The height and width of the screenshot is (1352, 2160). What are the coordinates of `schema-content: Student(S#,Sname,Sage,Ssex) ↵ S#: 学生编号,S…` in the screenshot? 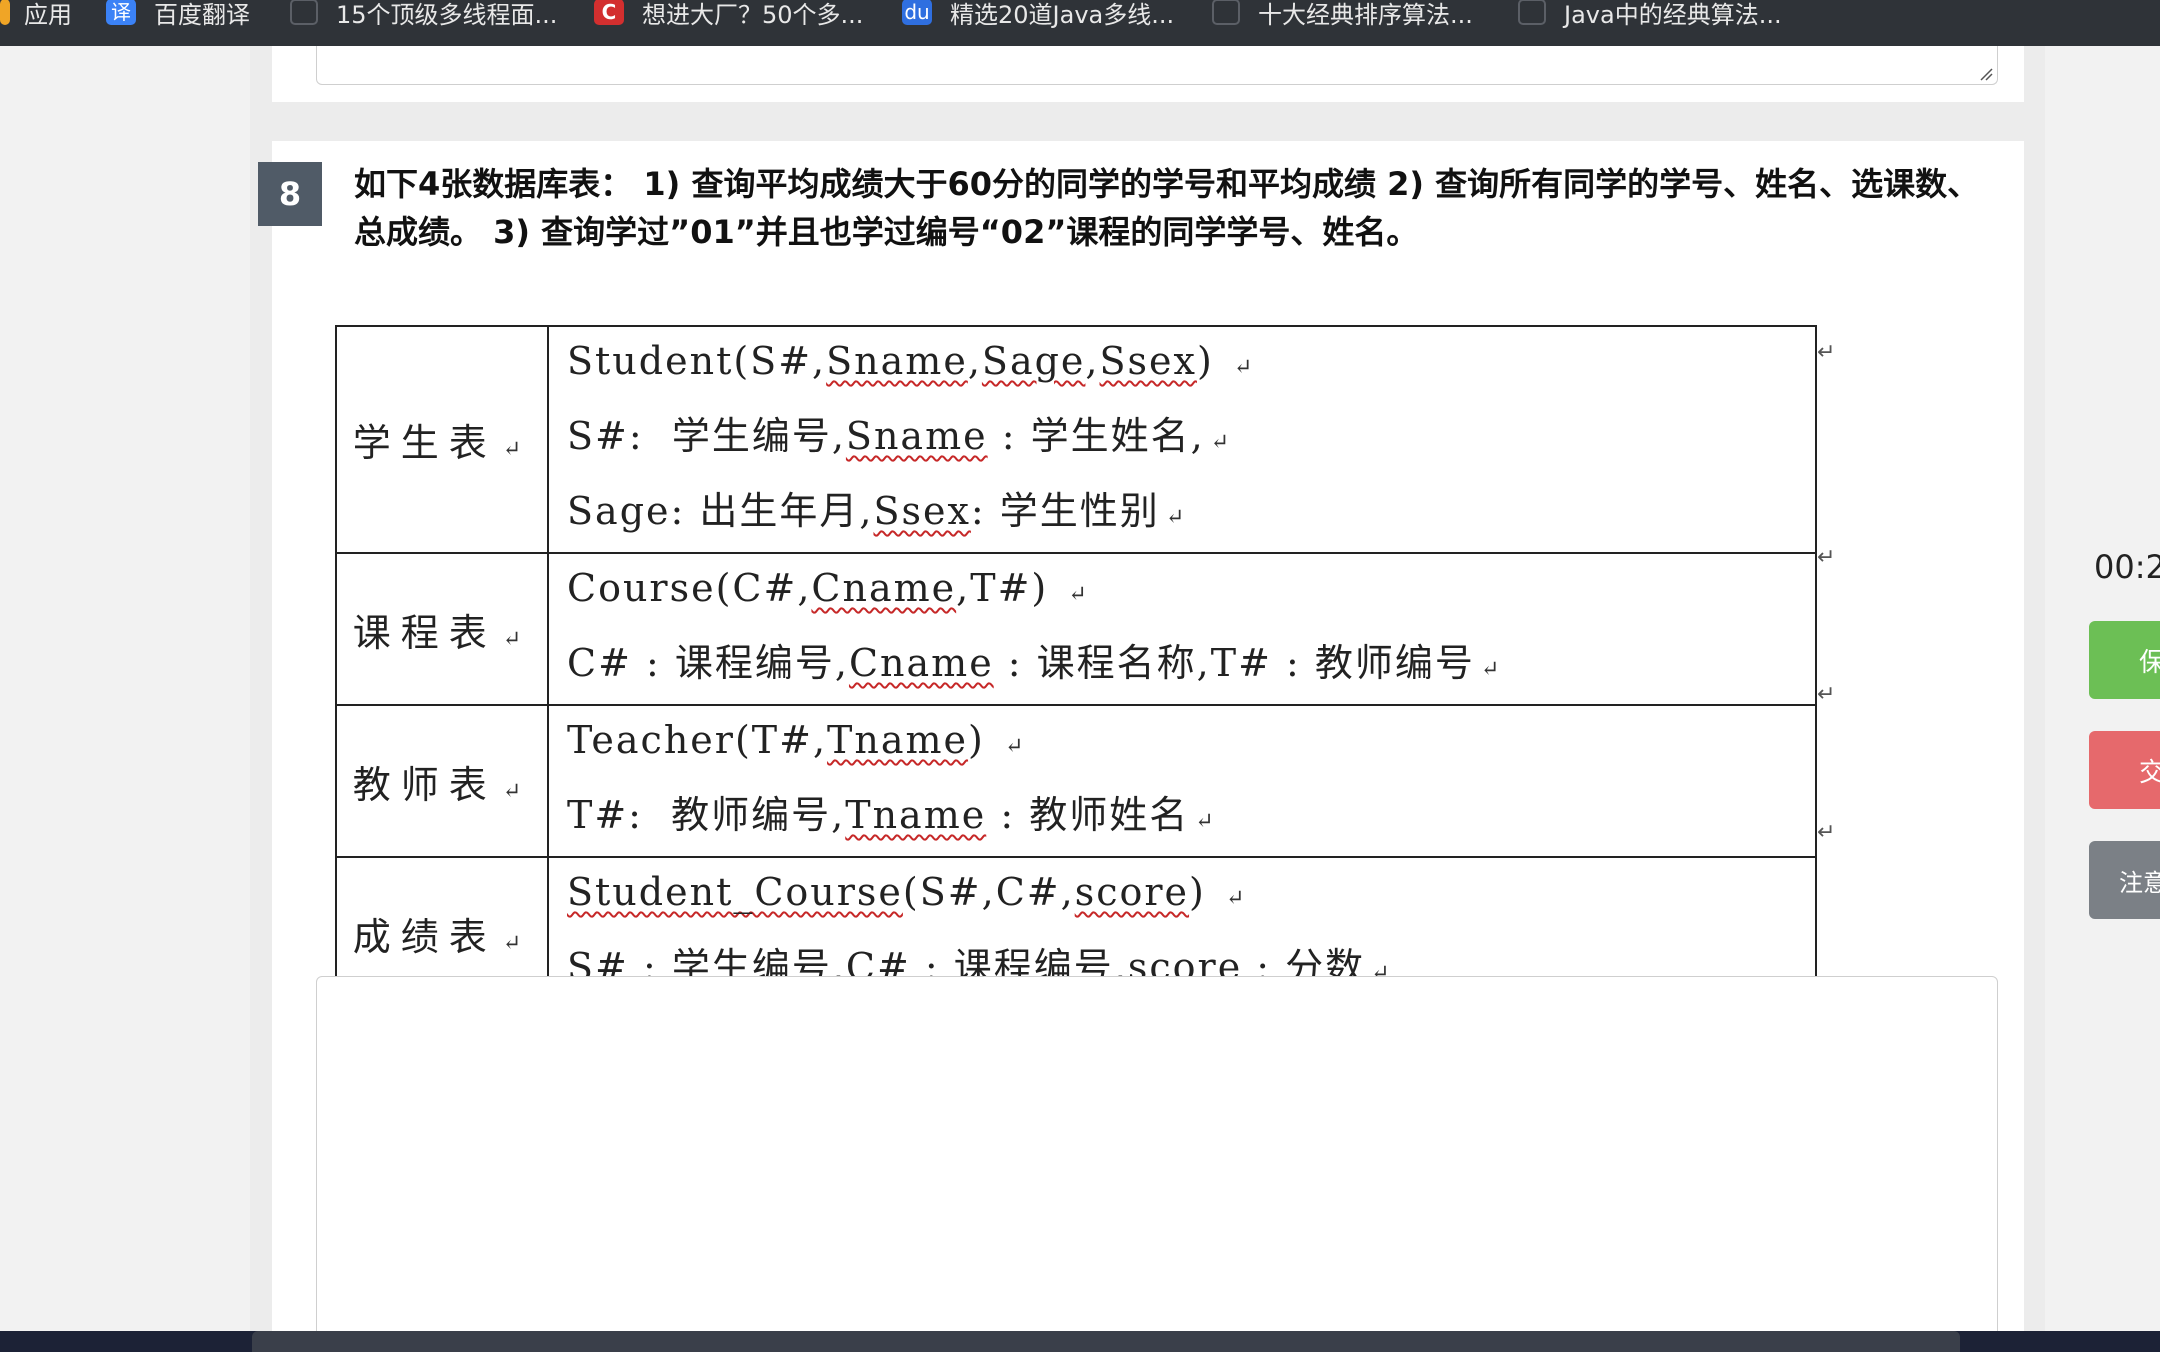 It's located at (1182, 439).